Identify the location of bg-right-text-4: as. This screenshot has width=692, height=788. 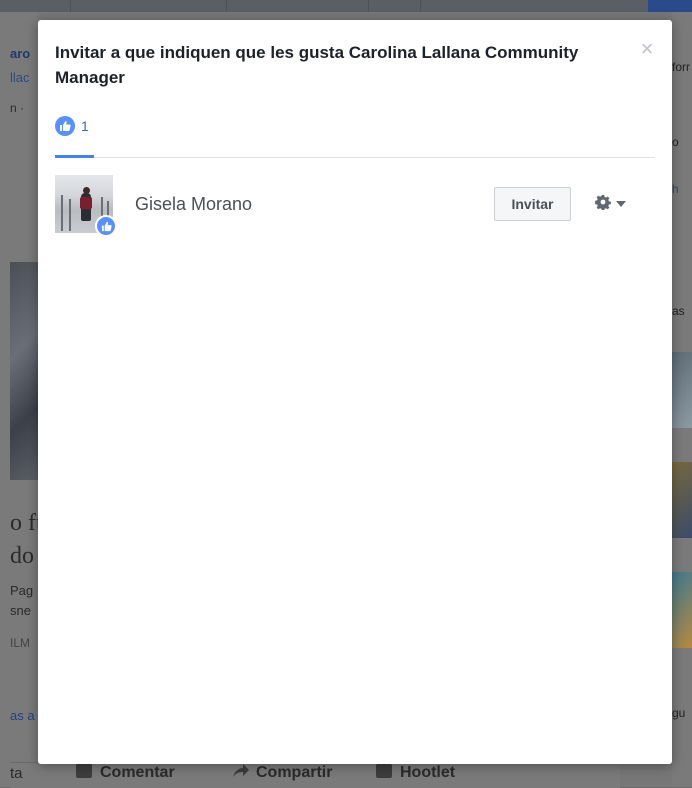
(678, 311).